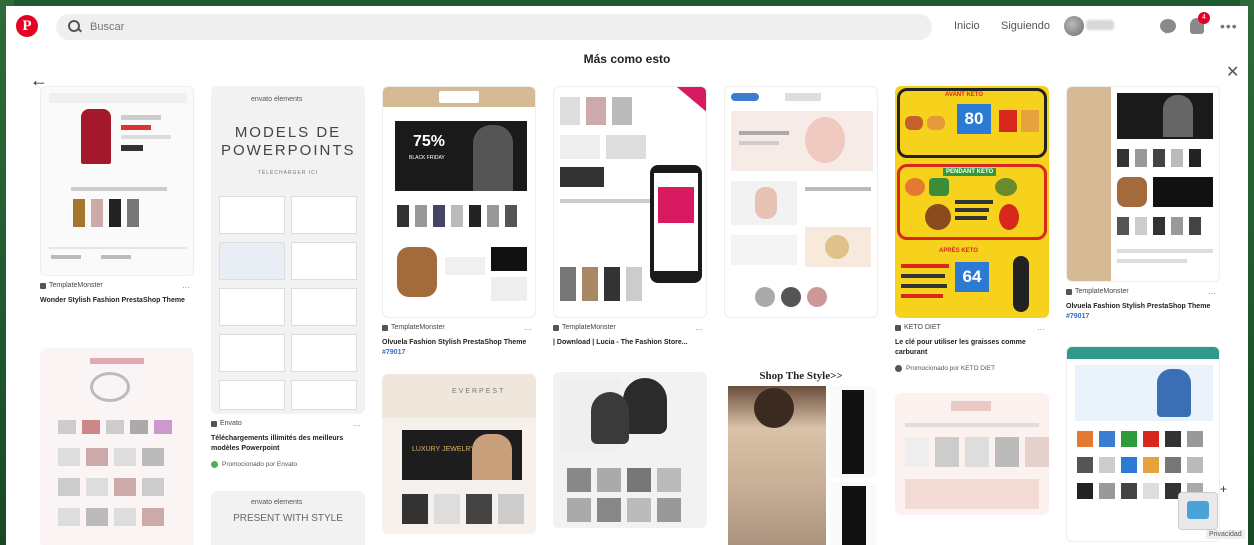 The height and width of the screenshot is (545, 1254). What do you see at coordinates (967, 26) in the screenshot?
I see `nav-home-link: Inicio` at bounding box center [967, 26].